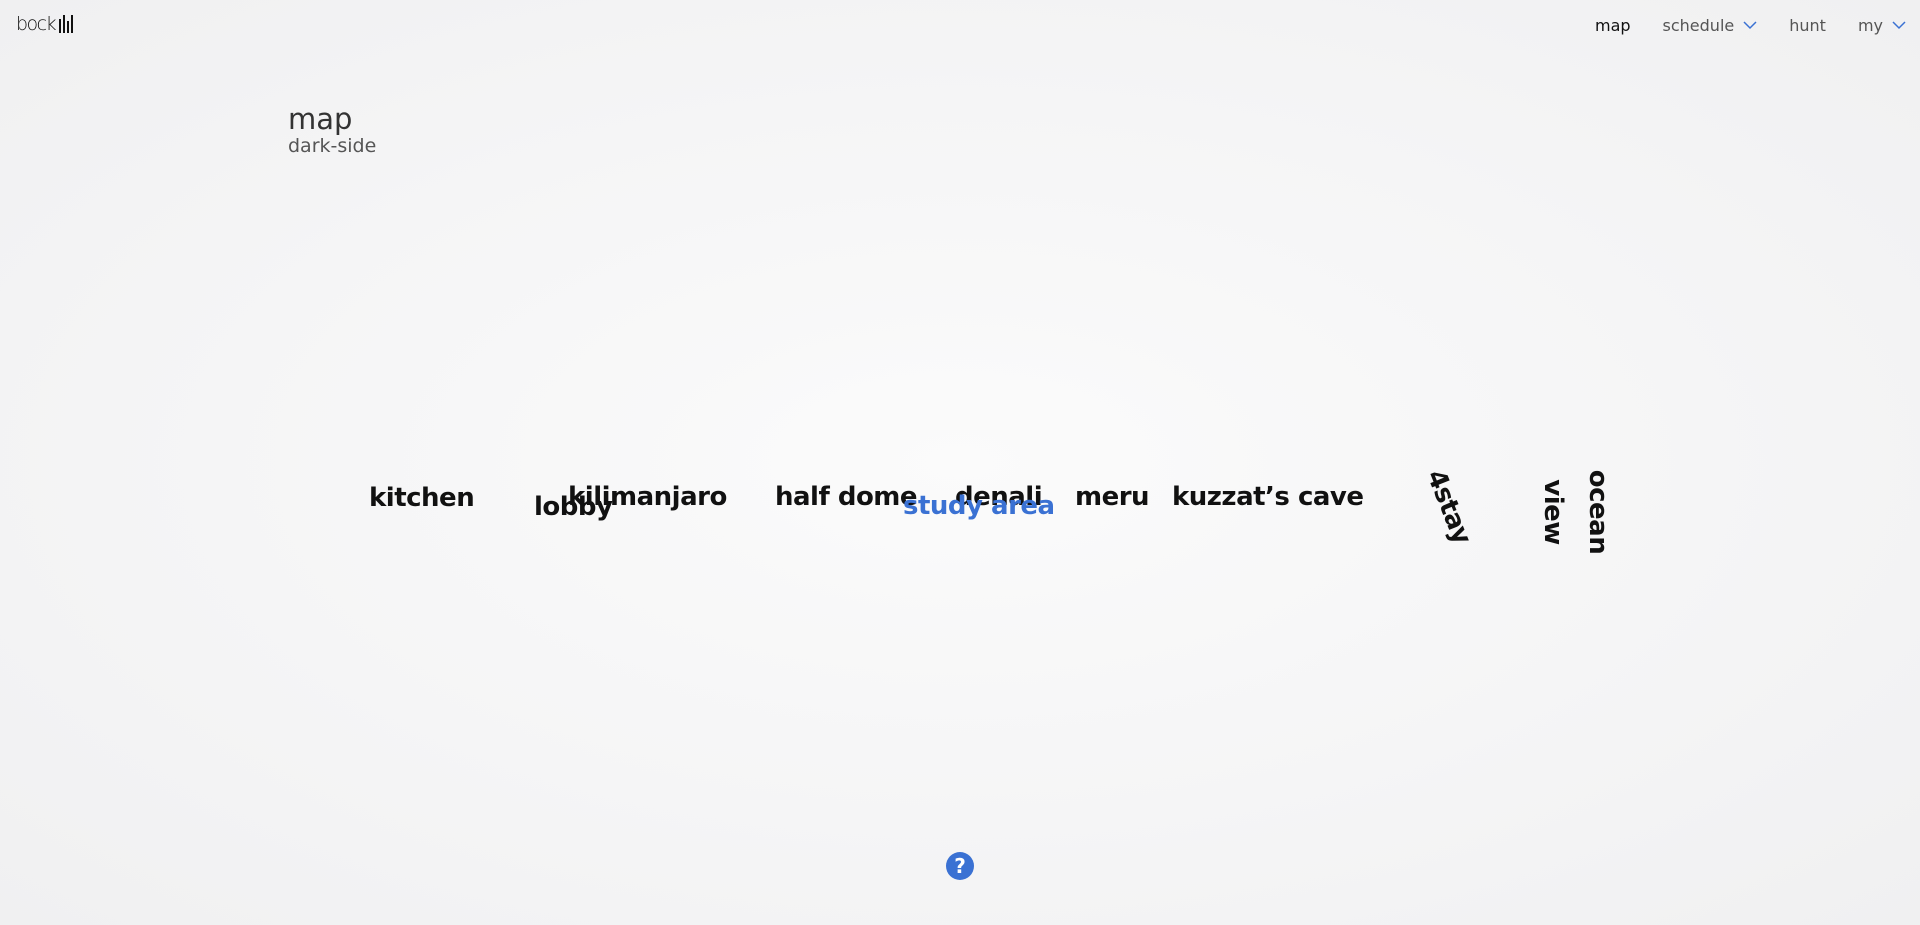 This screenshot has width=1920, height=925. I want to click on page-title: map, so click(320, 119).